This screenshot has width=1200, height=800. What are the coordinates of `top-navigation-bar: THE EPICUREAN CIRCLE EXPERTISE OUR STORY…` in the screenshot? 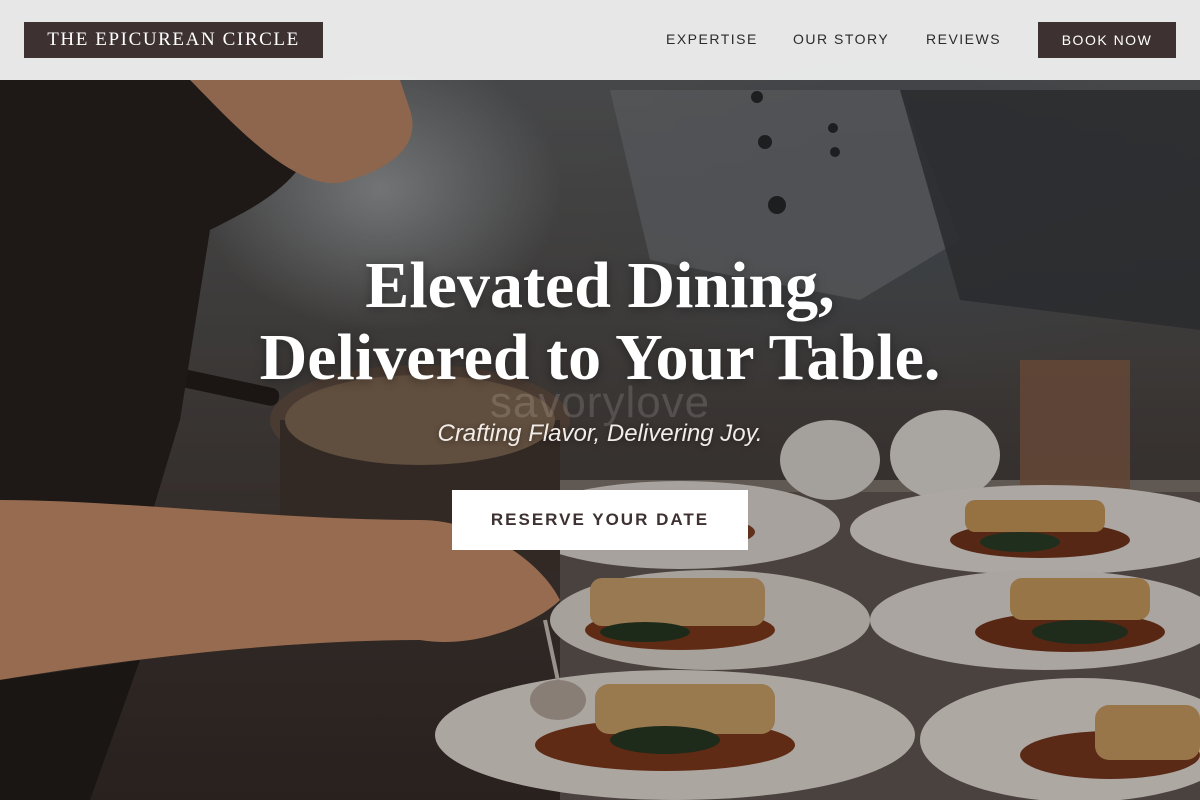 It's located at (600, 40).